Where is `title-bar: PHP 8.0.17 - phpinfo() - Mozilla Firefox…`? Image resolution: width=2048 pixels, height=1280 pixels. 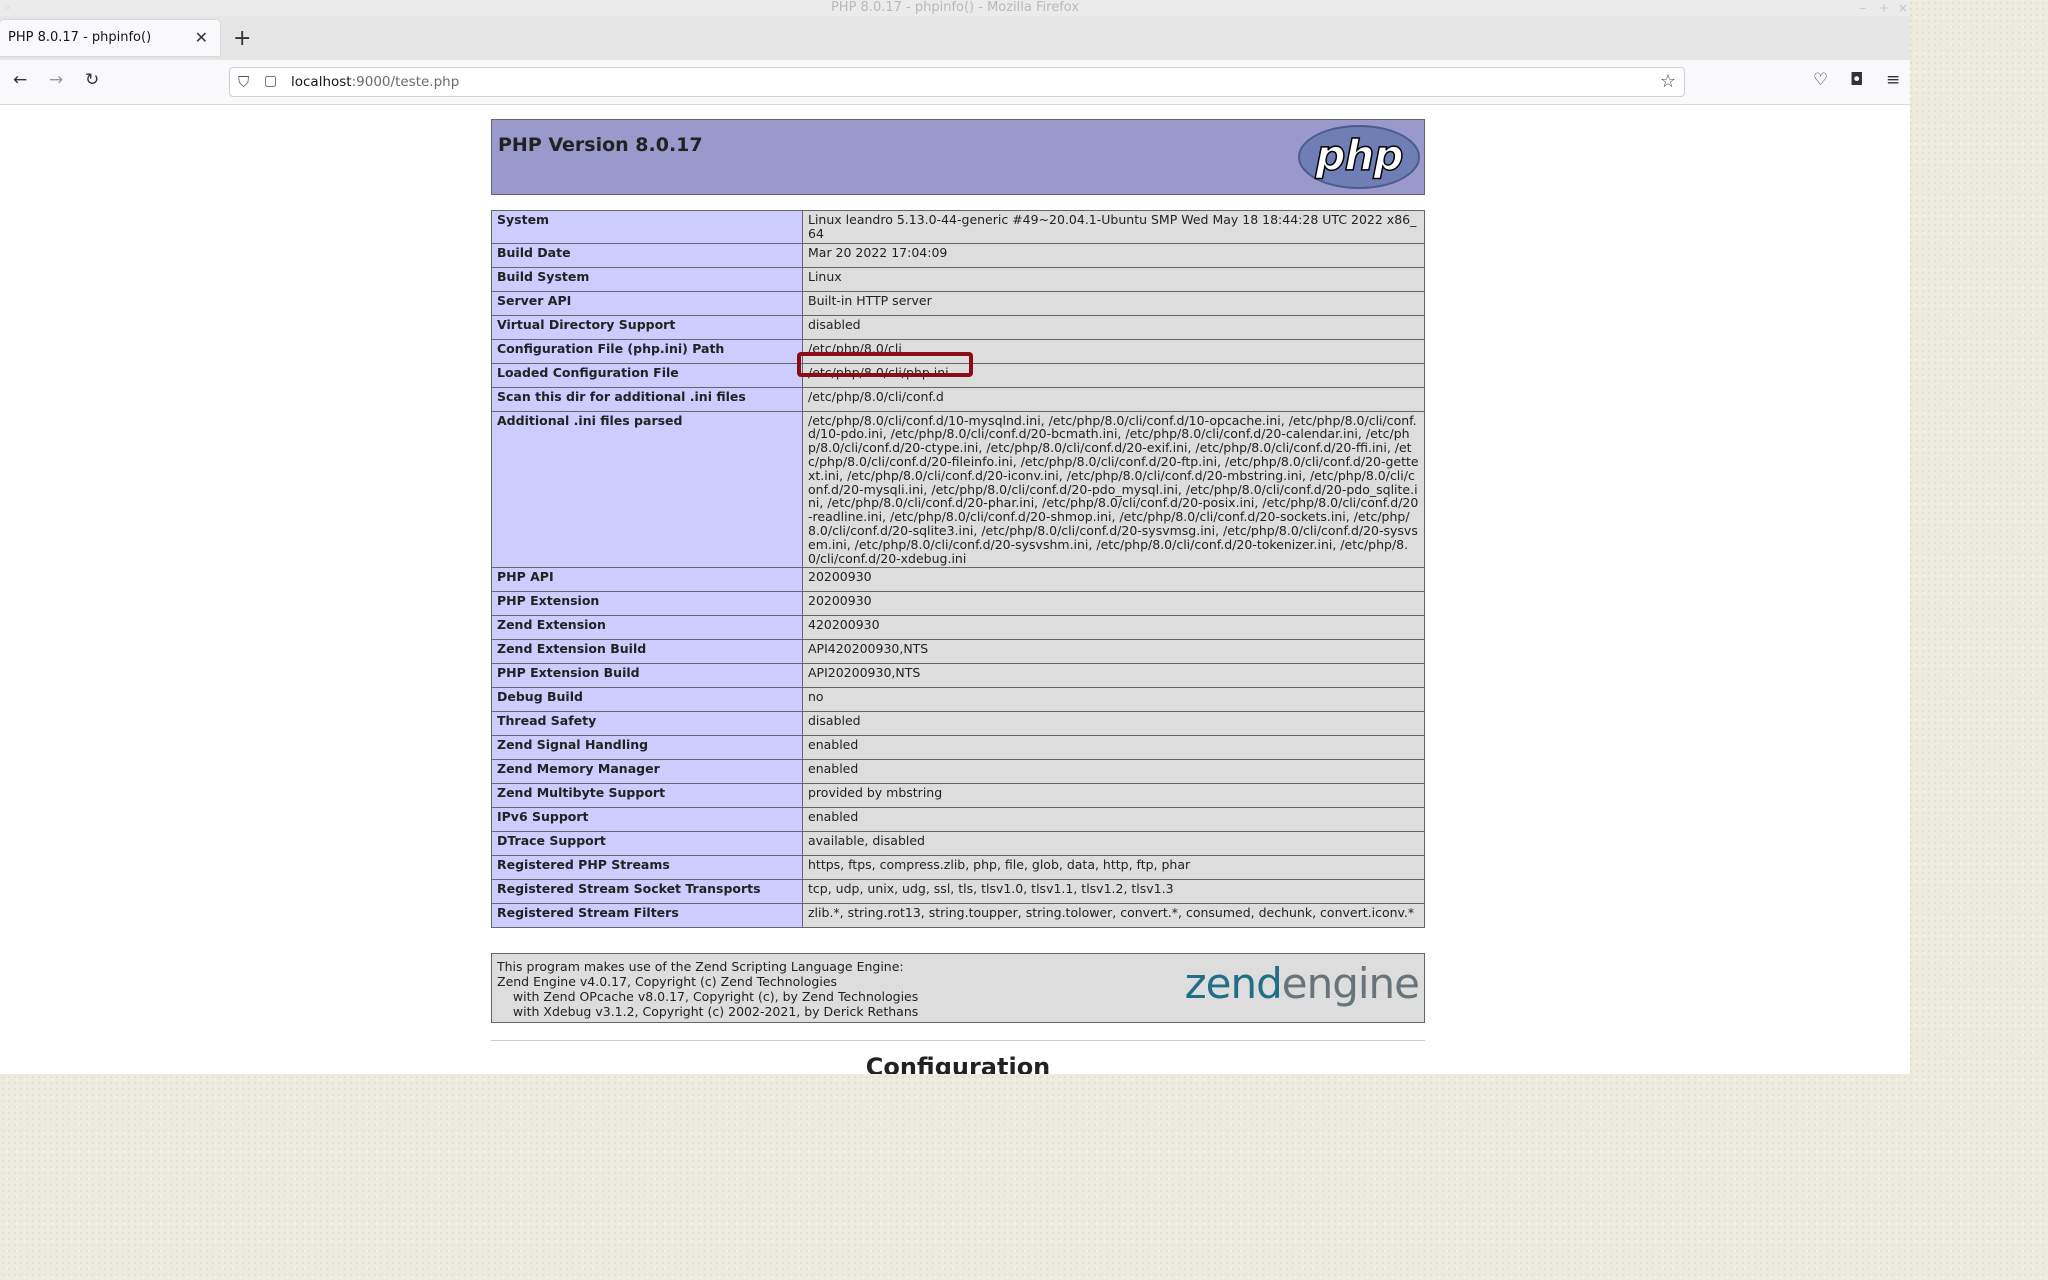
title-bar: PHP 8.0.17 - phpinfo() - Mozilla Firefox… is located at coordinates (955, 8).